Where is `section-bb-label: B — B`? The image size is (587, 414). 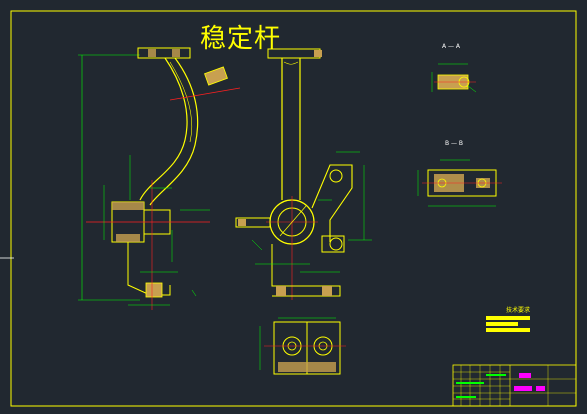 section-bb-label: B — B is located at coordinates (454, 143).